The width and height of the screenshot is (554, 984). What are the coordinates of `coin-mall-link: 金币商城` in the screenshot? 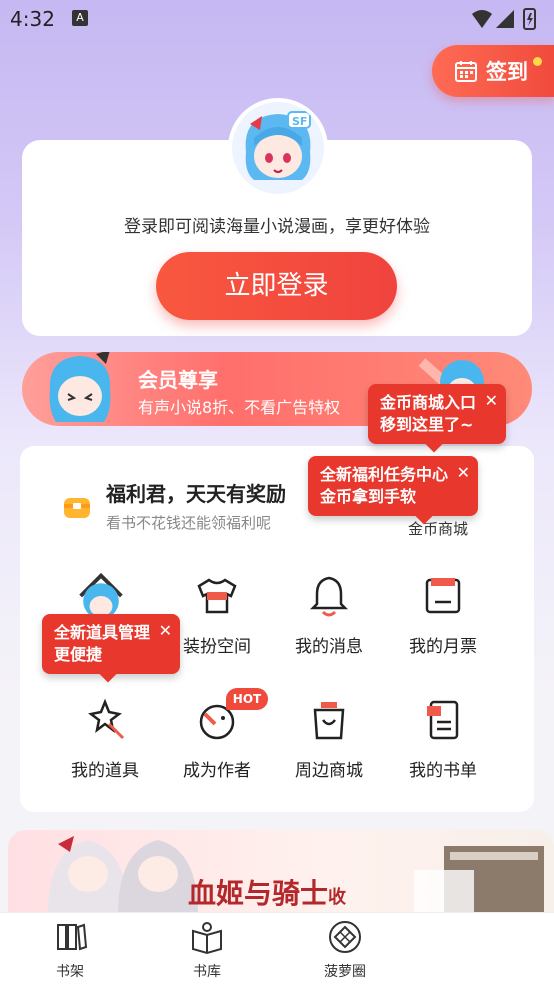 It's located at (438, 528).